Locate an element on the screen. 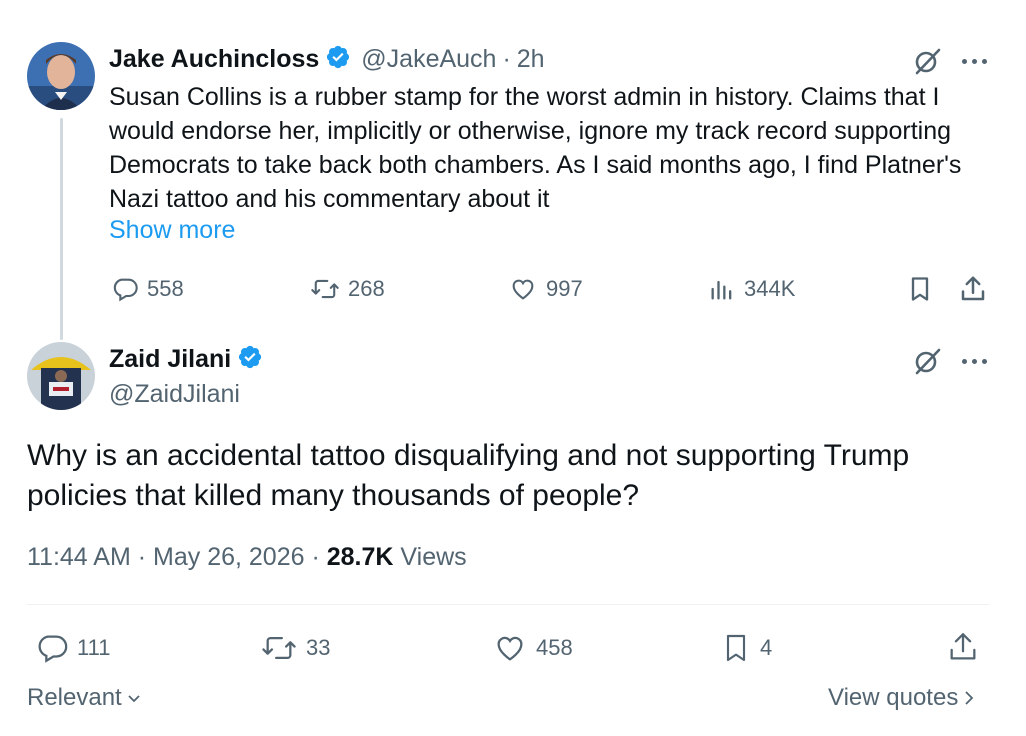  views-count: 344K is located at coordinates (770, 288).